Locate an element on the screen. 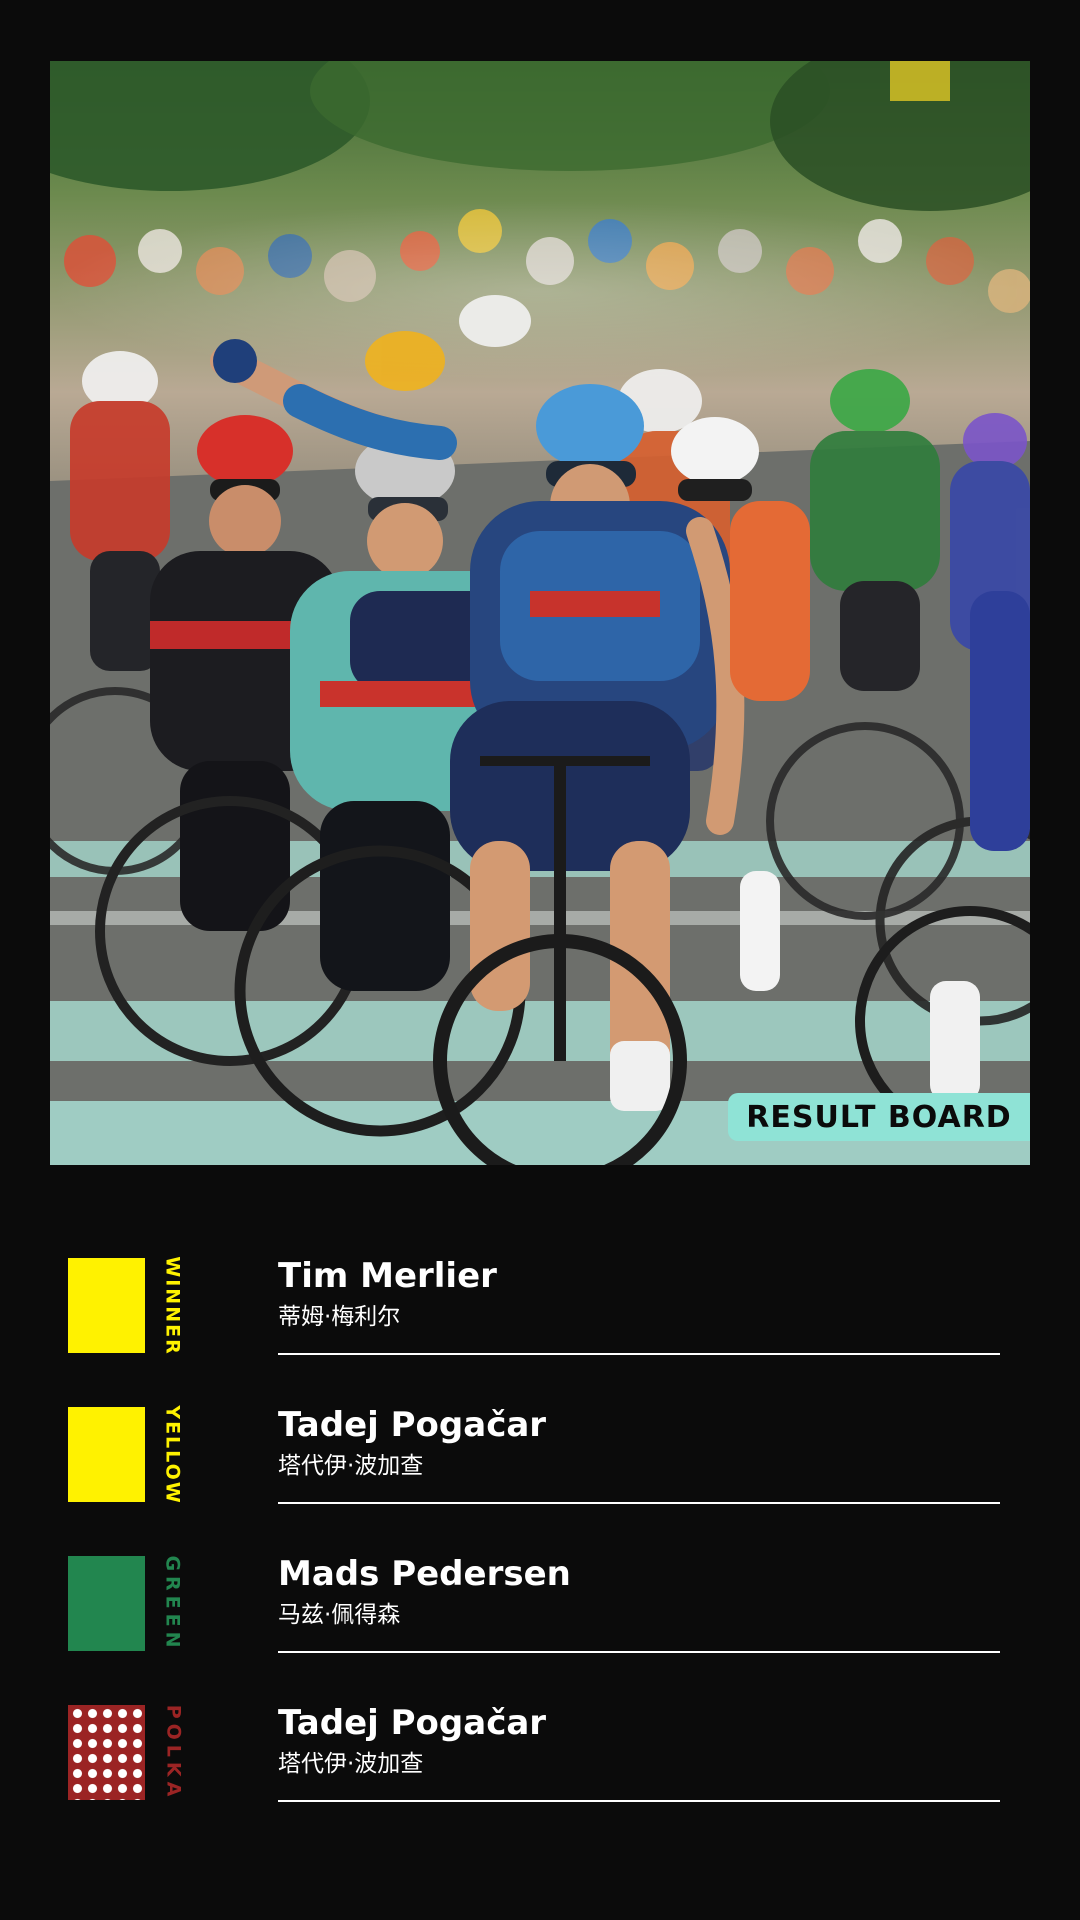  yellow-jersey-swatch is located at coordinates (106, 1454).